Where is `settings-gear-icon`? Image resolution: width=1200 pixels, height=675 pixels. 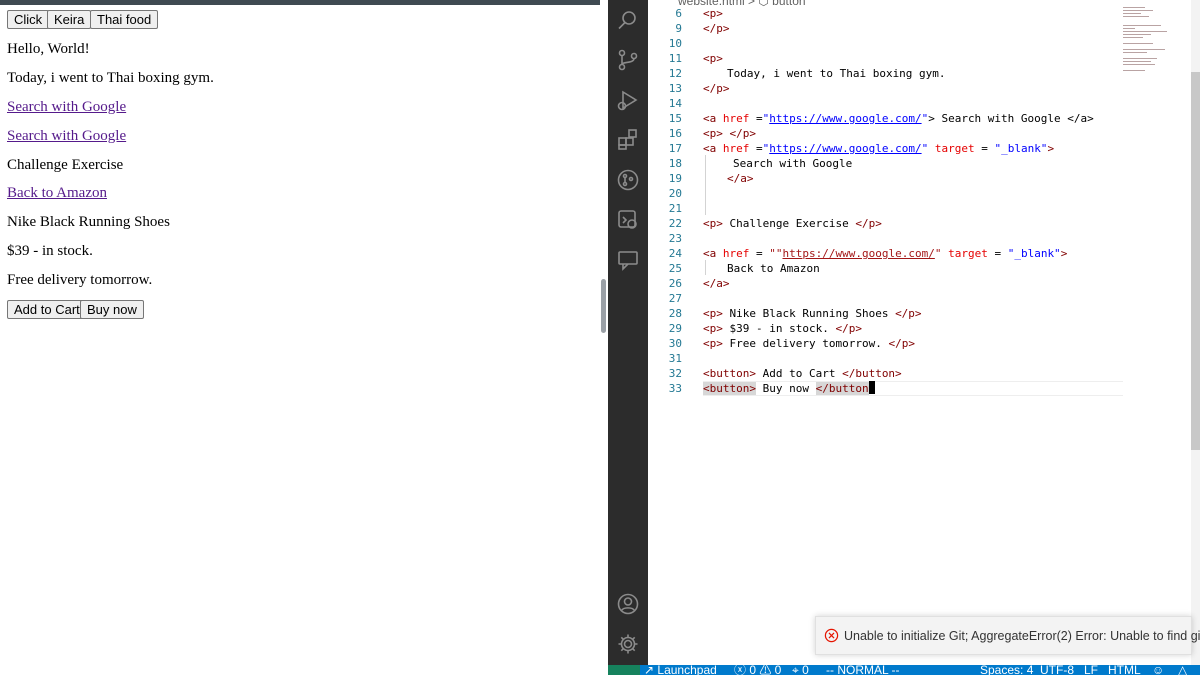 settings-gear-icon is located at coordinates (628, 644).